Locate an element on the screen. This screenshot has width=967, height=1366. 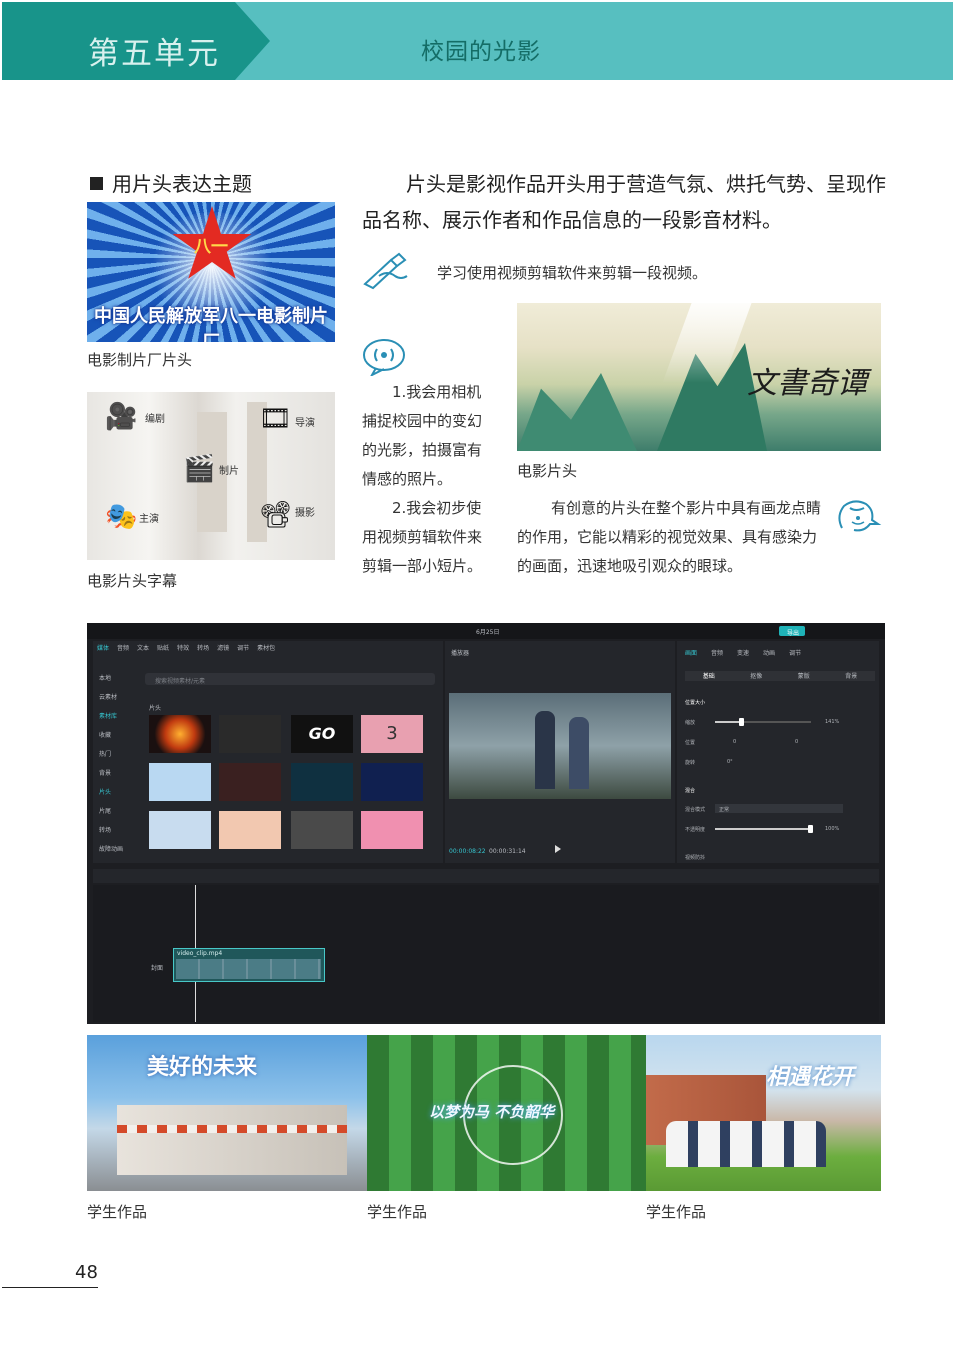
intro-thumb-film is located at coordinates (250, 782).